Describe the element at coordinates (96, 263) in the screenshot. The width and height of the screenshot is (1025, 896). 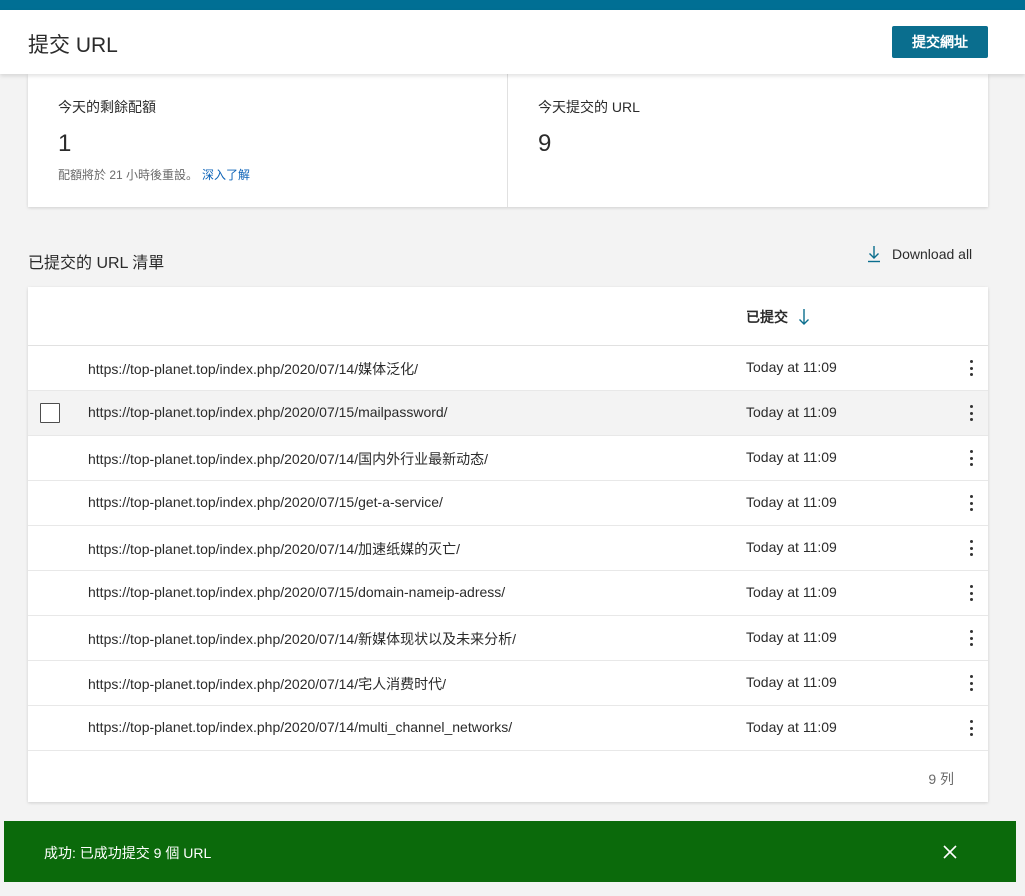
I see `submitted-list-title: 已提交的 URL 清單` at that location.